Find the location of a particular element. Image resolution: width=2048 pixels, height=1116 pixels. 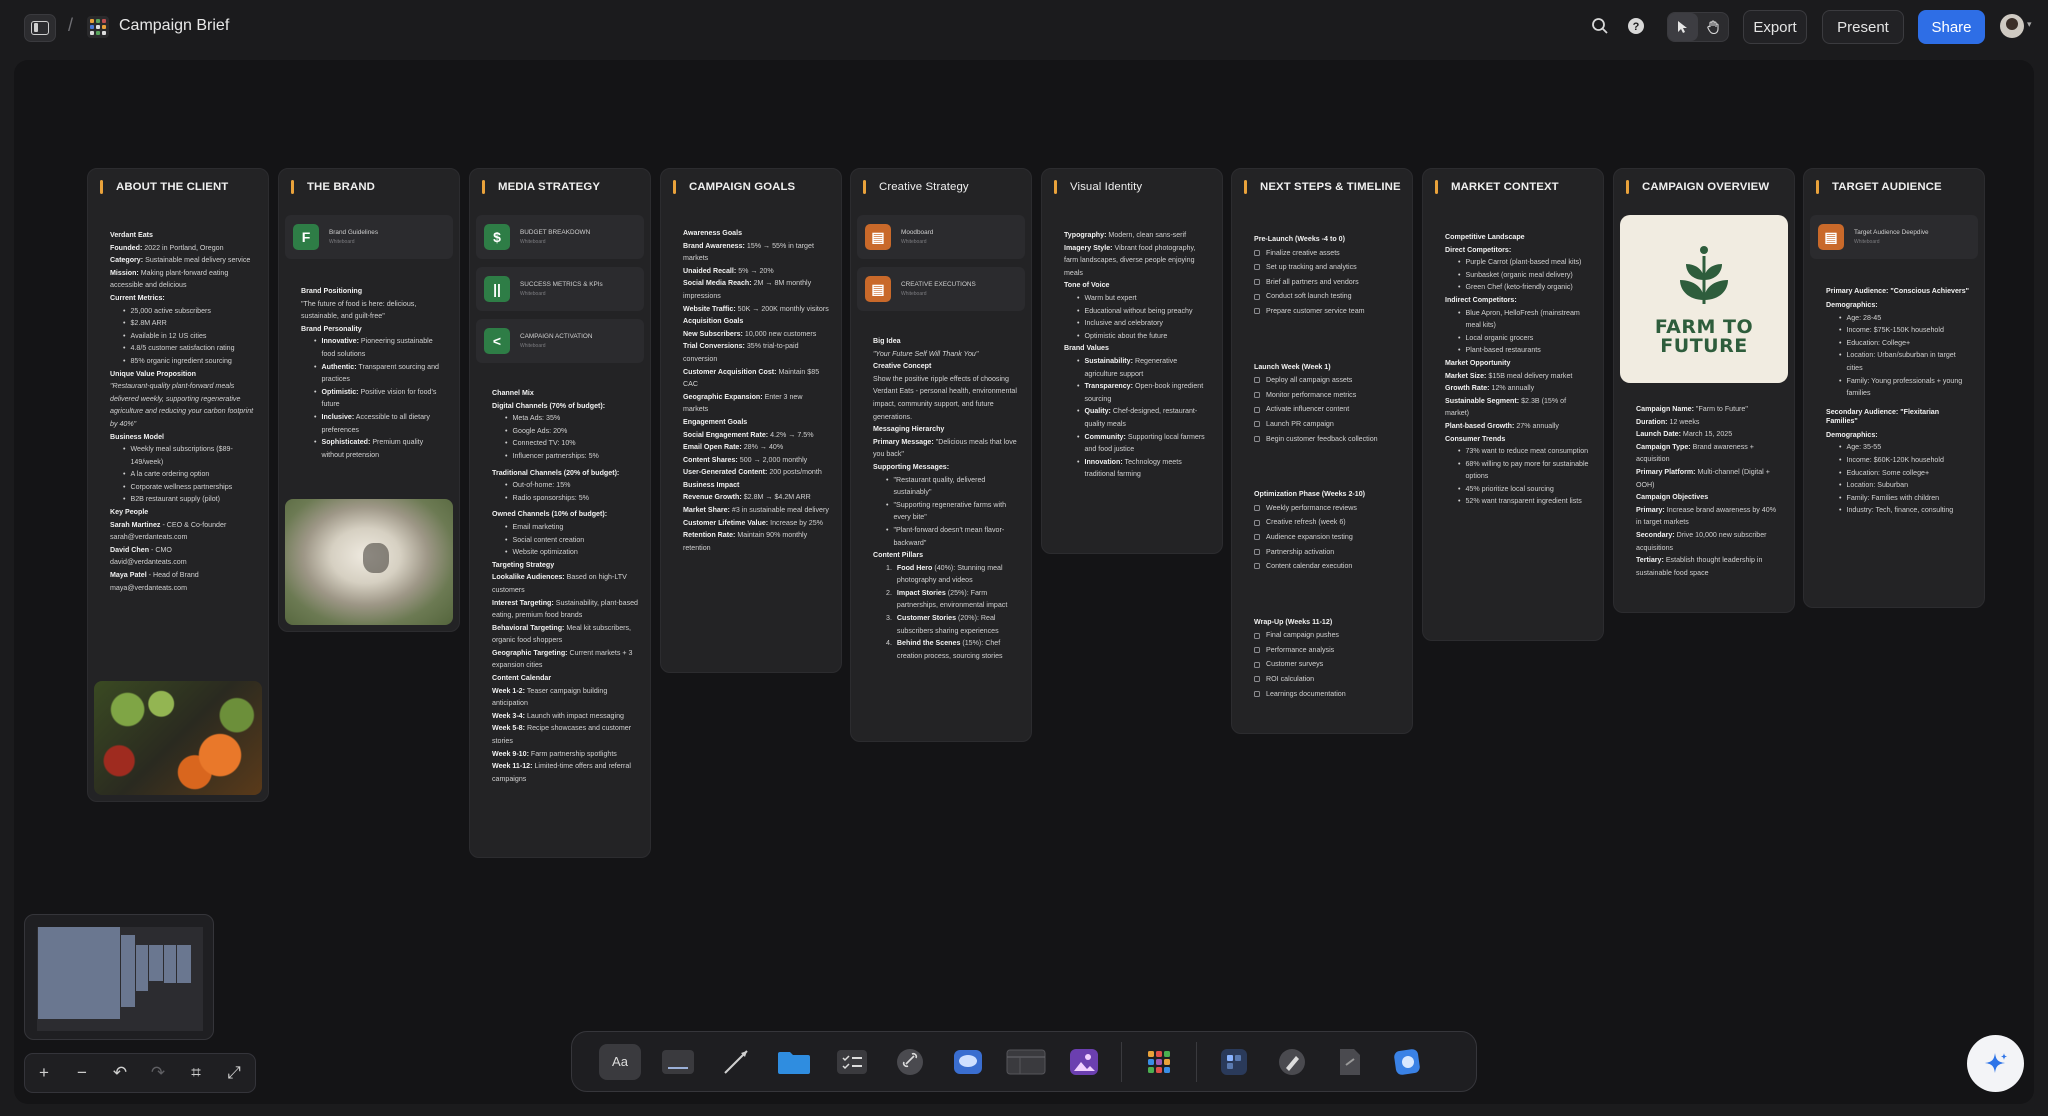

sticky-note-tool-icon is located at coordinates (678, 1062).